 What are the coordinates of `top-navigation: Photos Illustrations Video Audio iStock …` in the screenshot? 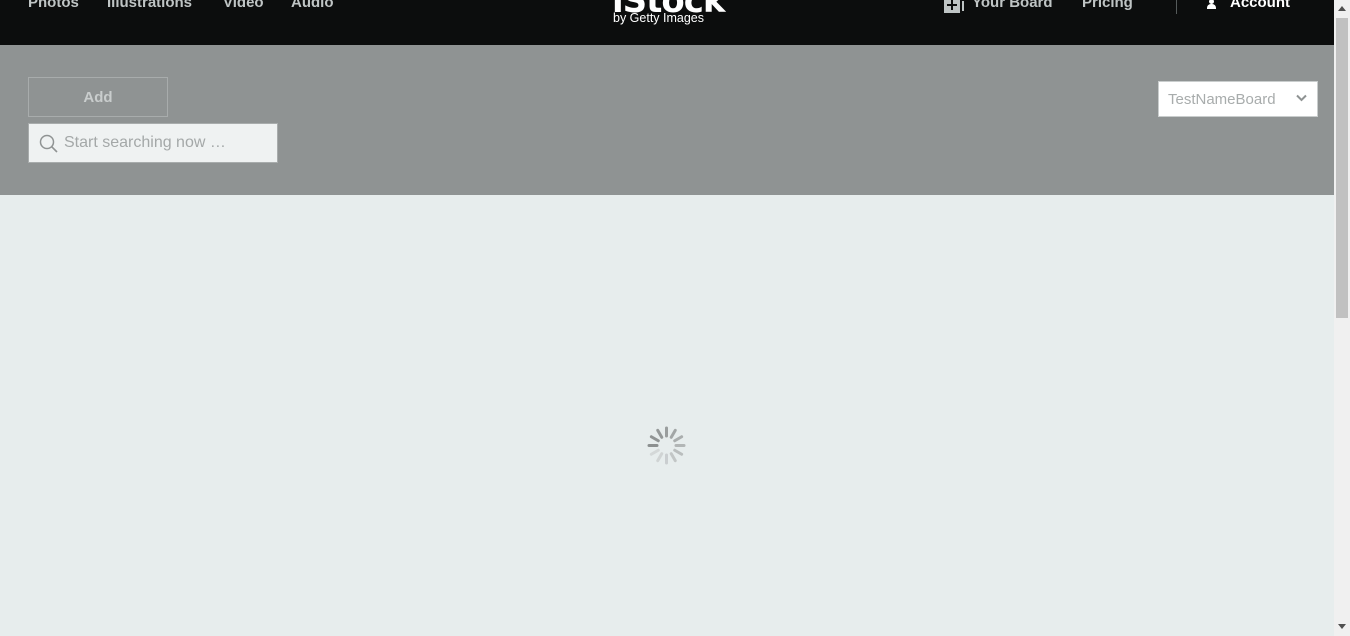 It's located at (667, 22).